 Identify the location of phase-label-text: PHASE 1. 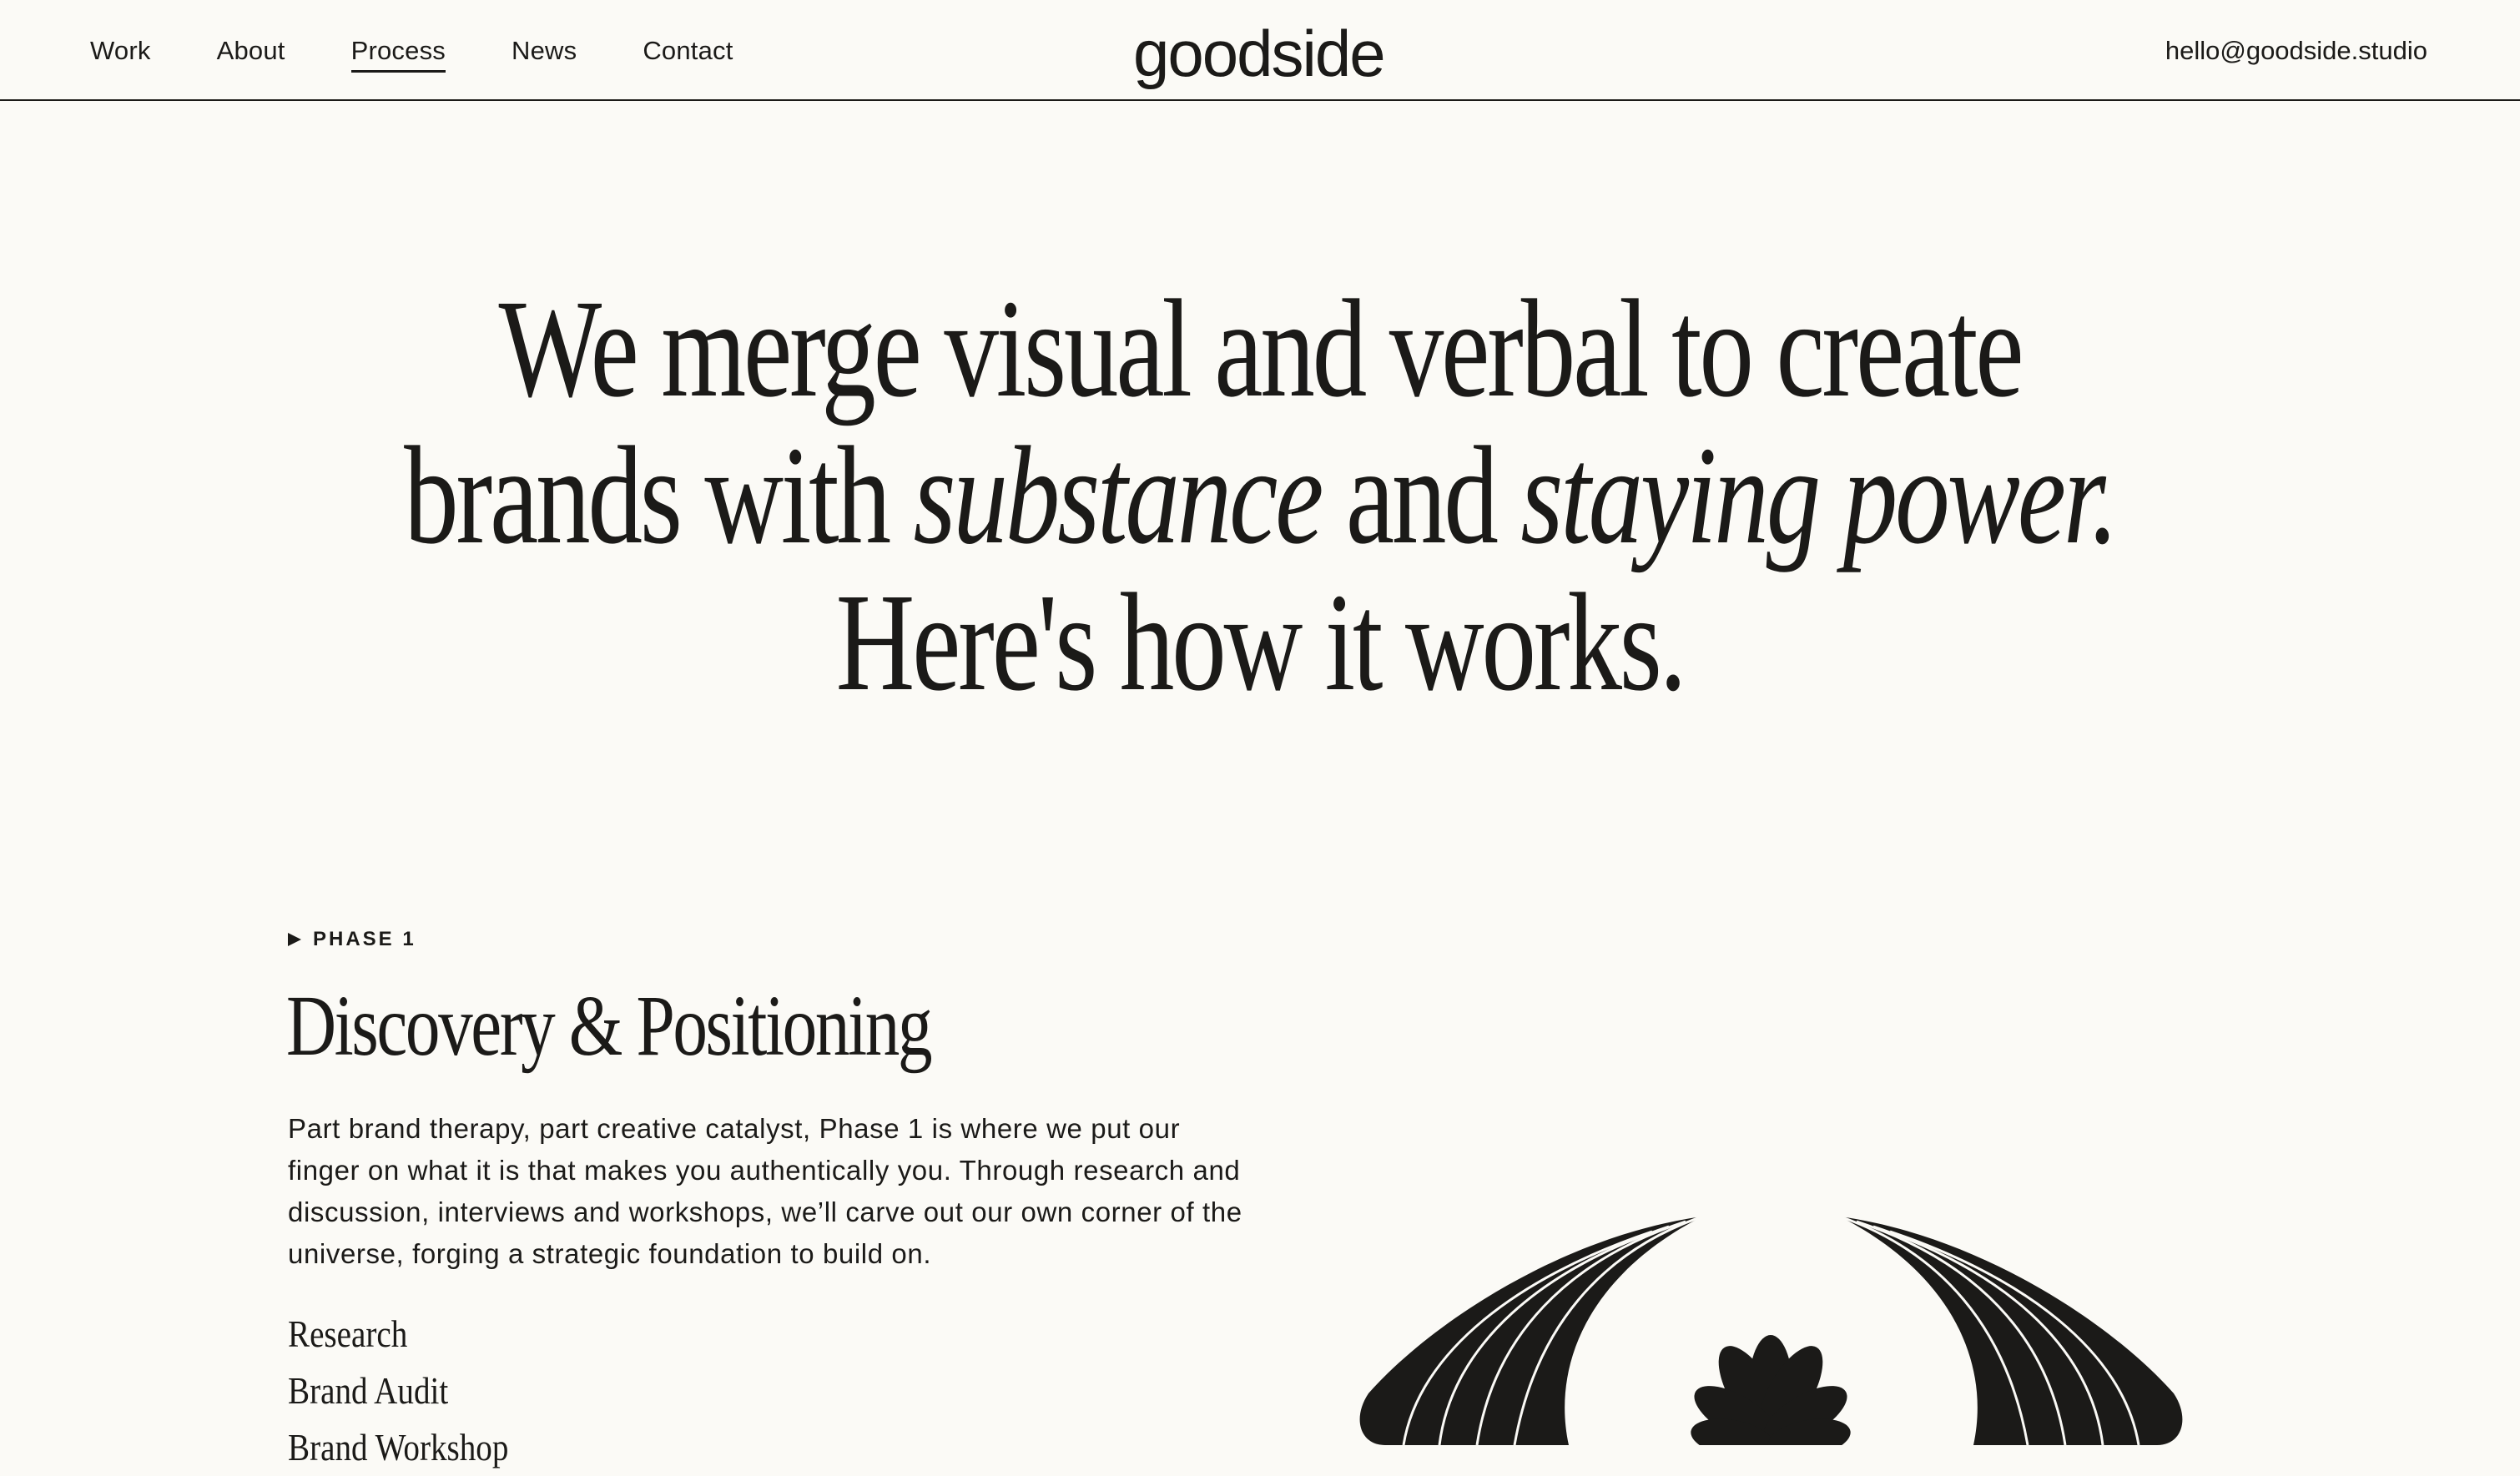
(364, 939).